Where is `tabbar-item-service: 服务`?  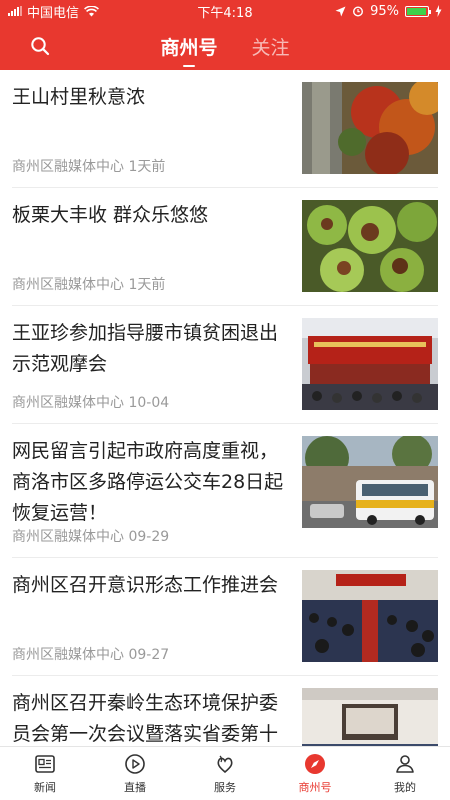
tabbar-item-service: 服务 is located at coordinates (225, 773).